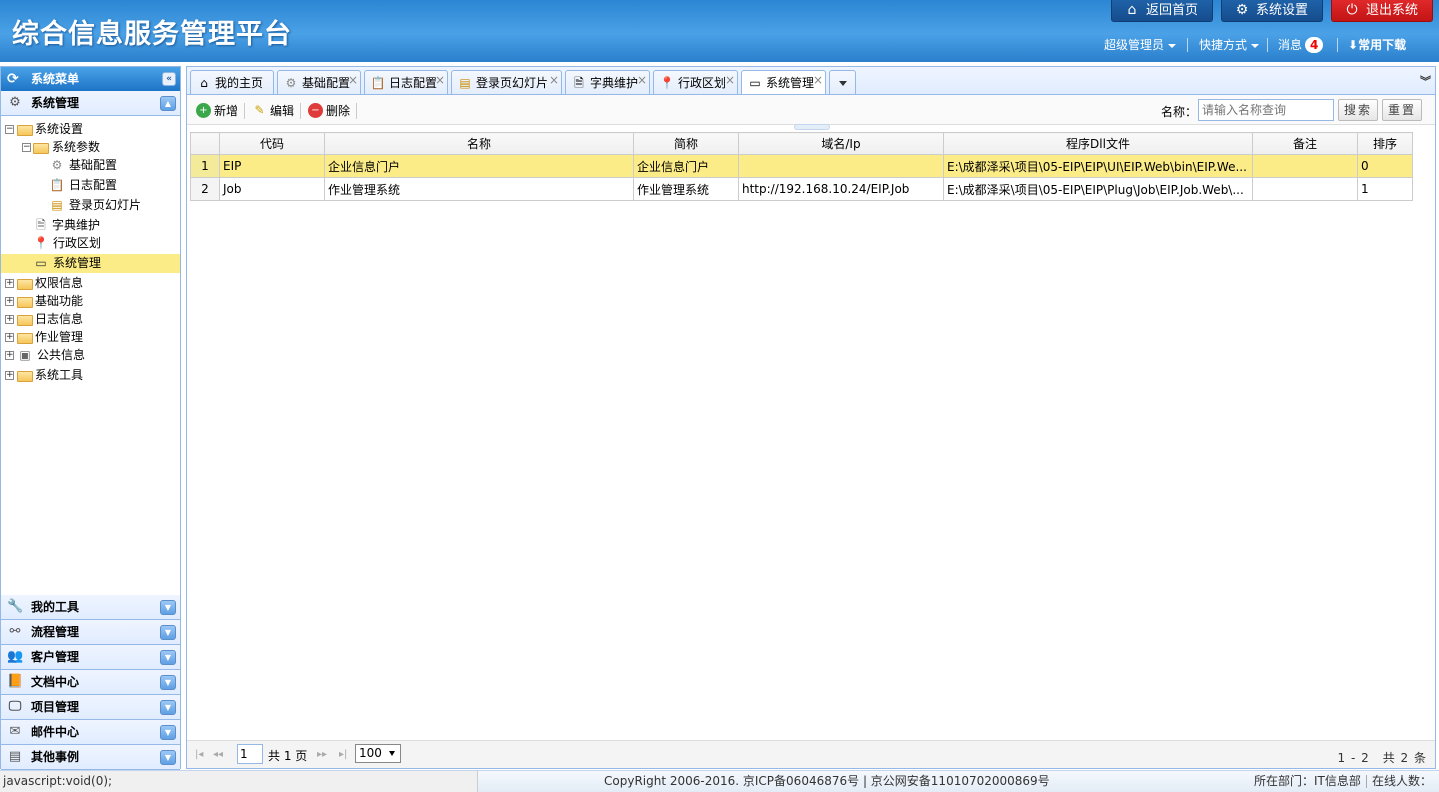  Describe the element at coordinates (479, 166) in the screenshot. I see `cell-name: 企业信息门户` at that location.